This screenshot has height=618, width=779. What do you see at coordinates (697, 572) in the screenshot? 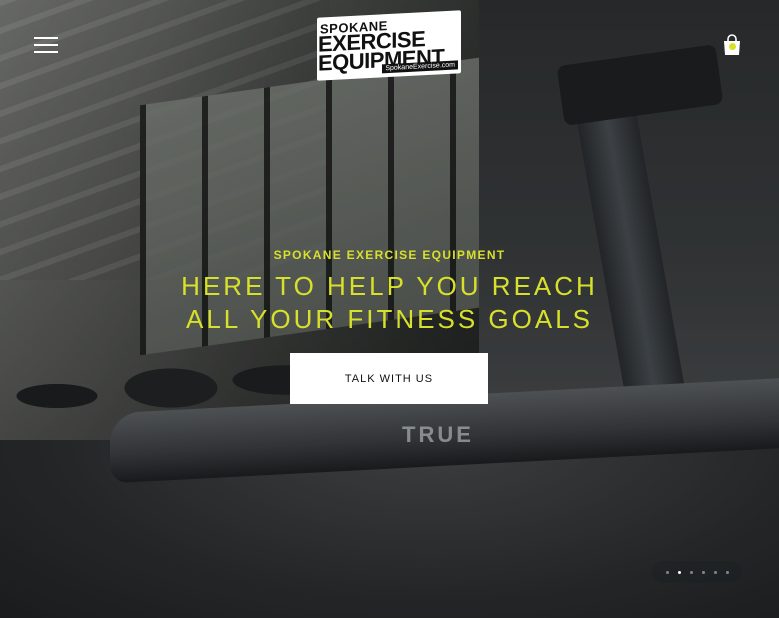
I see `slider-pagination` at bounding box center [697, 572].